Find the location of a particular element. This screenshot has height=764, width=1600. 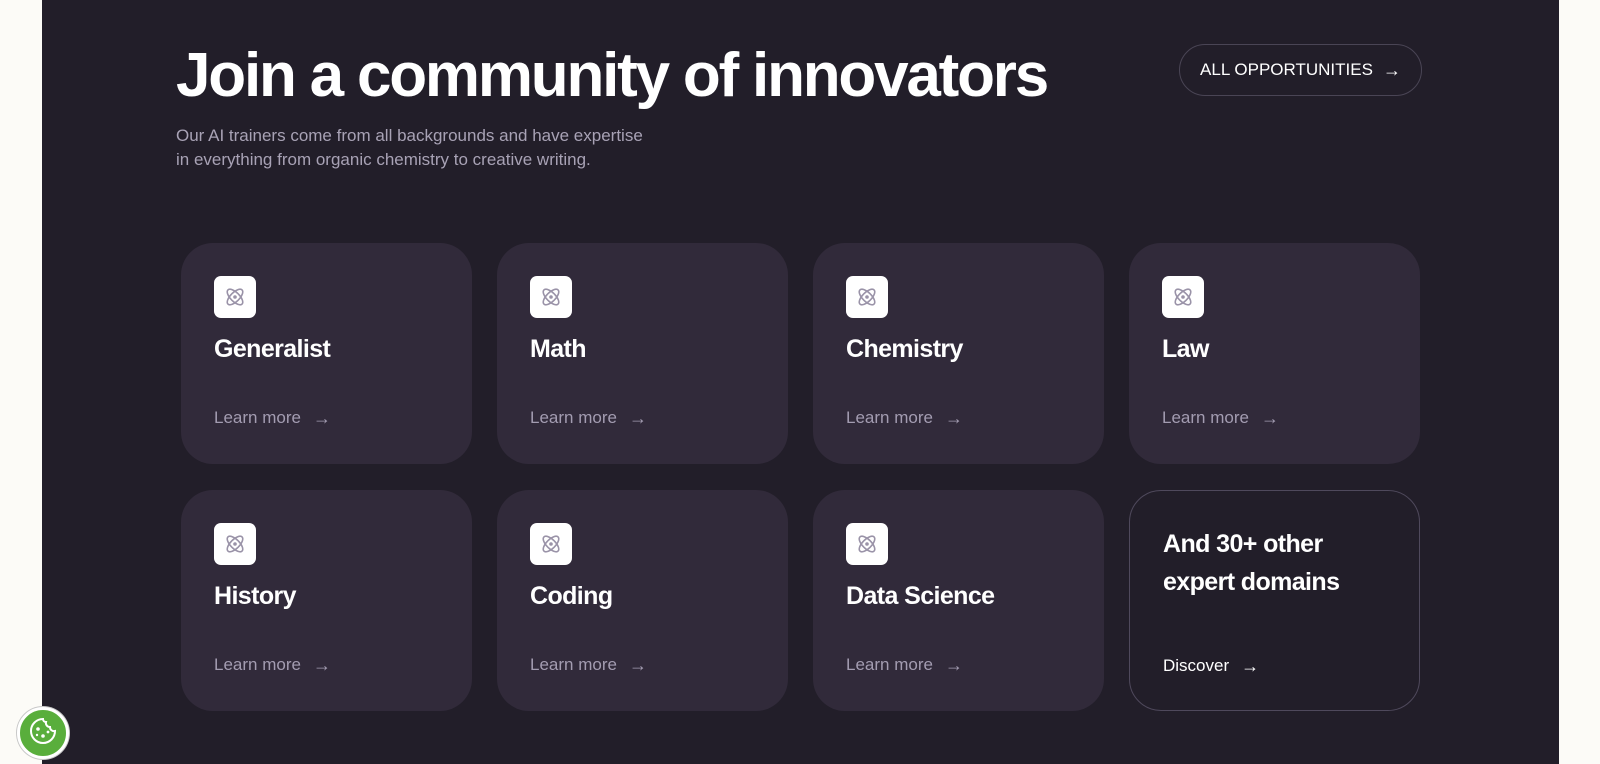

card-title: Law is located at coordinates (1185, 349).